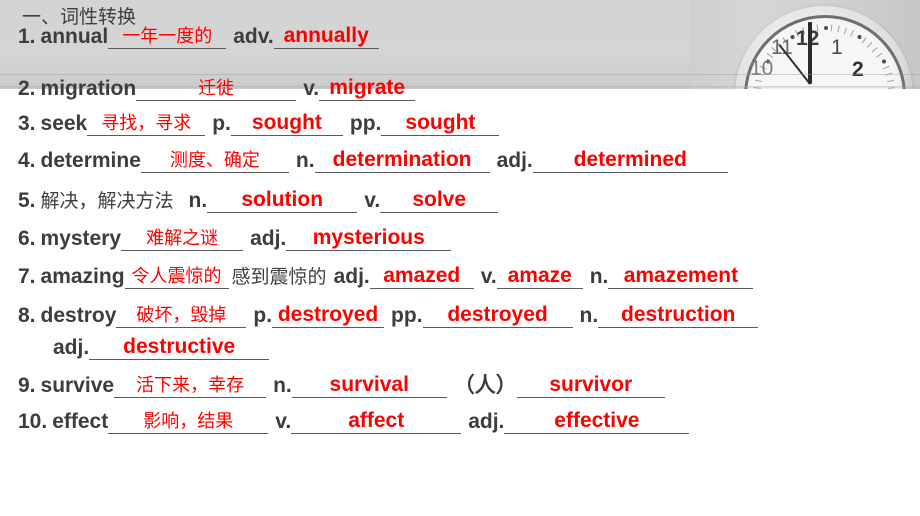 Image resolution: width=920 pixels, height=516 pixels. I want to click on exercise-row: 3. seek 寻找，寻求 p. sought pp. sought, so click(259, 123).